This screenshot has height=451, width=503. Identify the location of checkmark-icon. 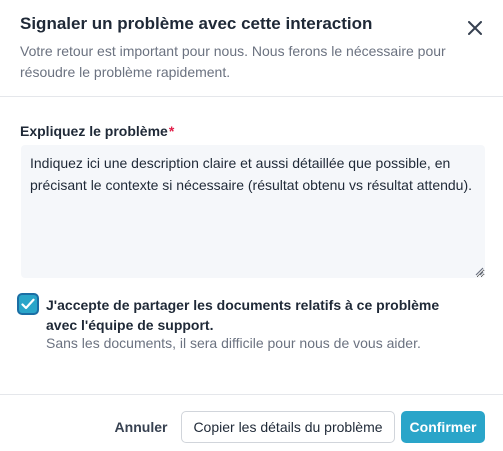
(28, 304).